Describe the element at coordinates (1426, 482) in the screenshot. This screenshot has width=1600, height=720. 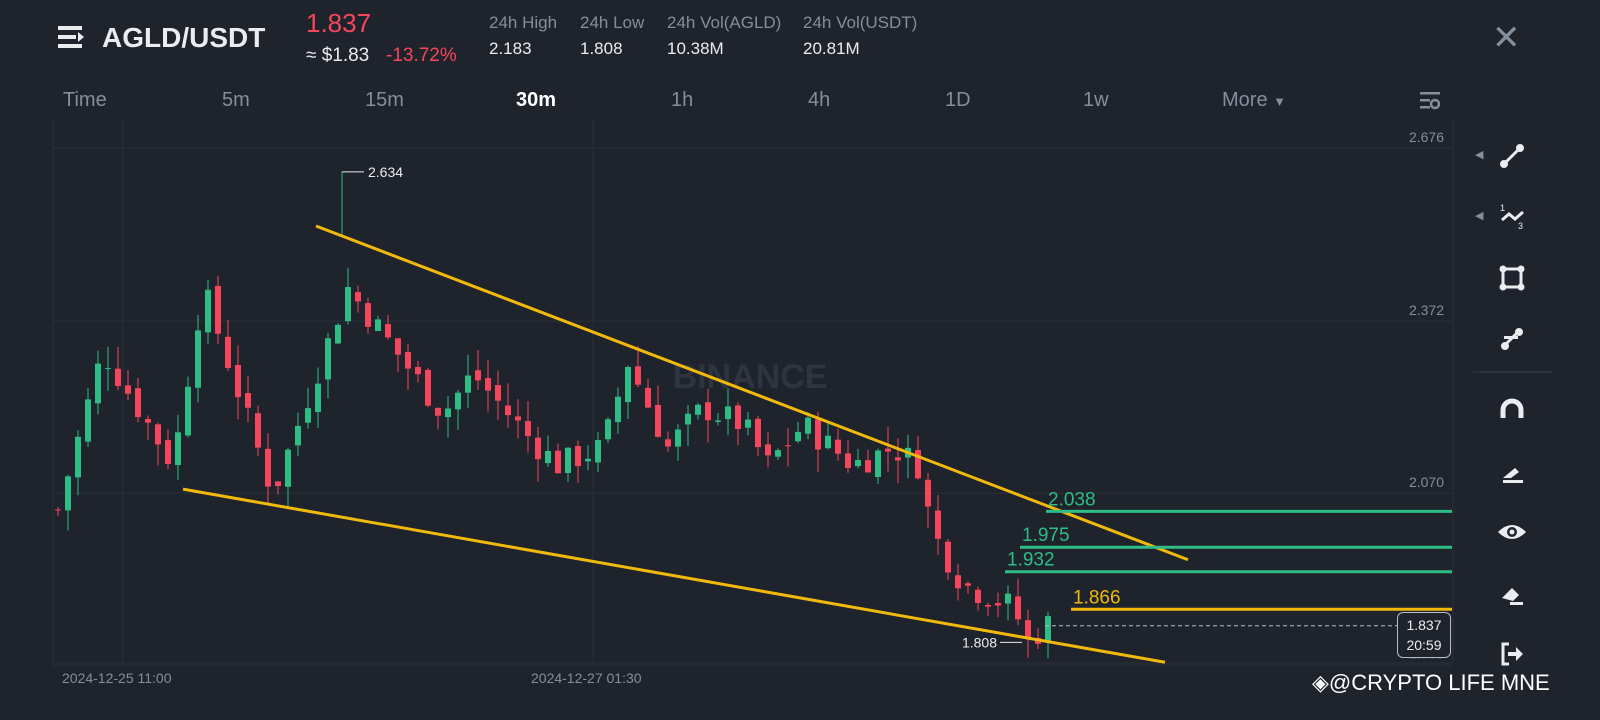
I see `price-tick-label: 2.070` at that location.